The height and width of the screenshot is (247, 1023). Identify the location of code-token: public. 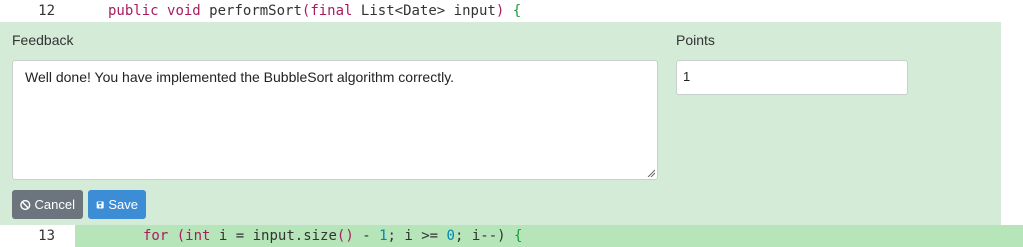
(133, 11).